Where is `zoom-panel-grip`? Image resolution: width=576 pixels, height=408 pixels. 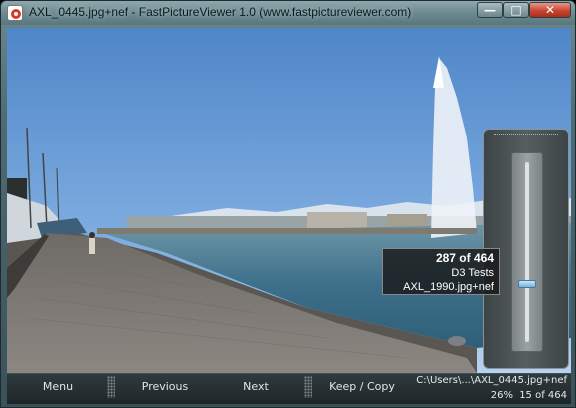 zoom-panel-grip is located at coordinates (526, 135).